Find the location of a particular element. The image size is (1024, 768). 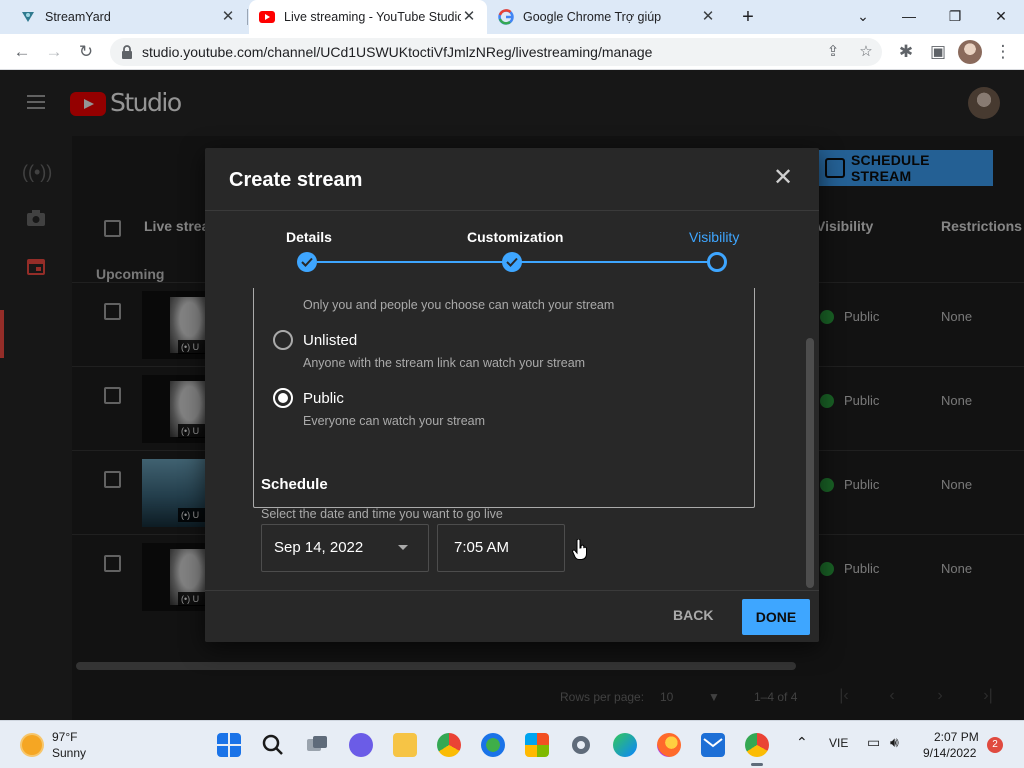

back-button: BACK is located at coordinates (693, 615).